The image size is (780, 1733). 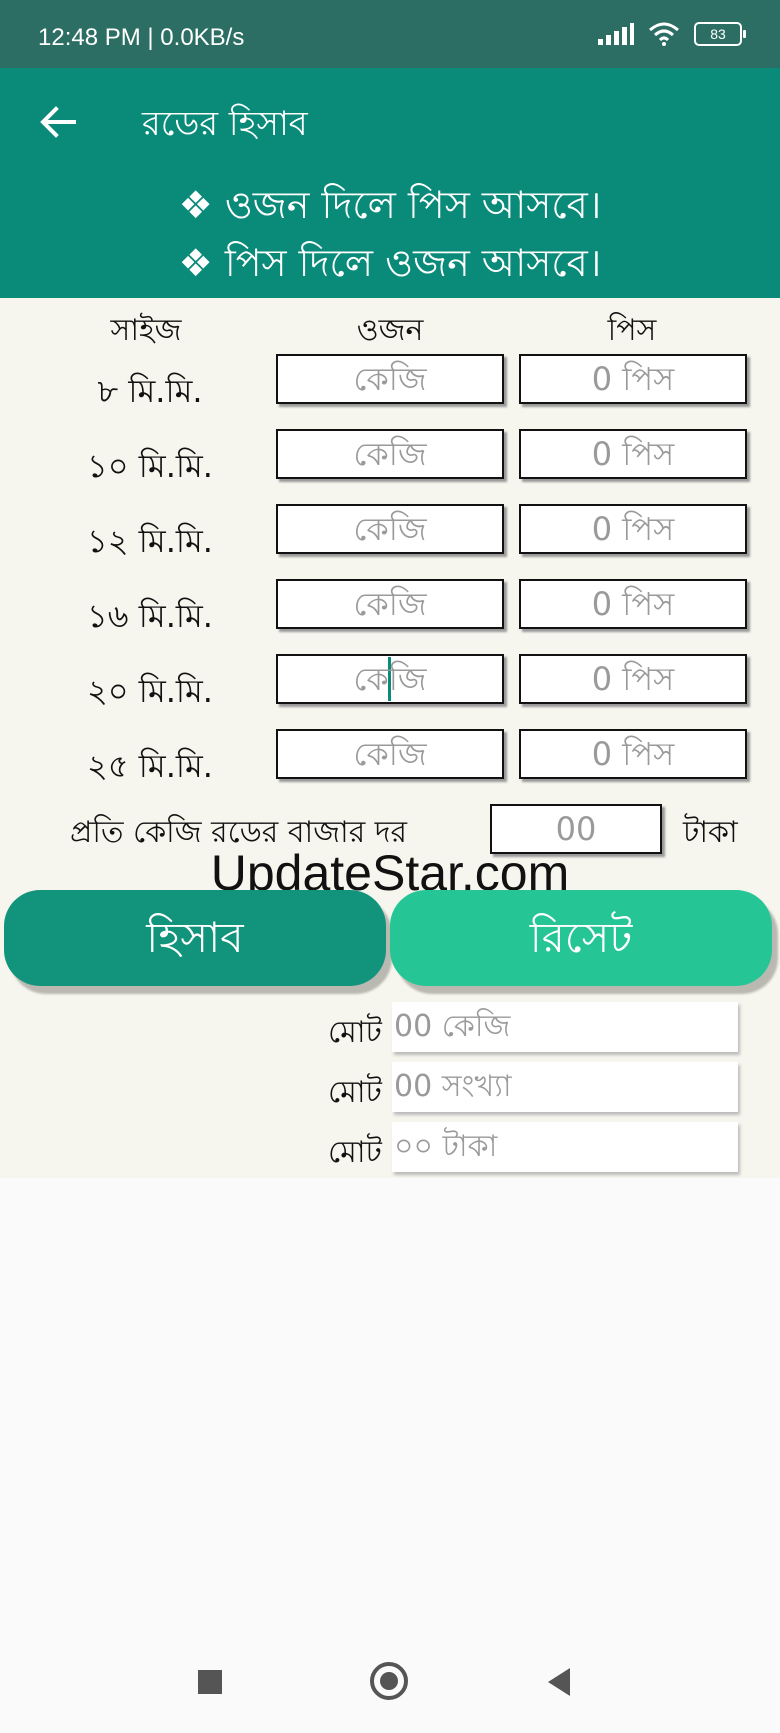 I want to click on placeholder-part-a: কে, so click(x=371, y=679).